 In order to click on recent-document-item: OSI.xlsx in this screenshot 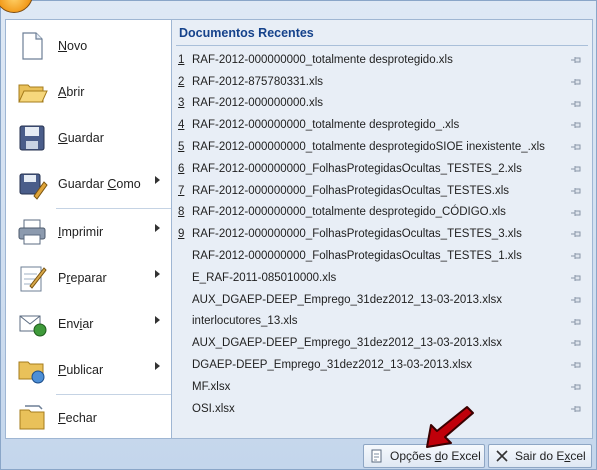, I will do `click(382, 409)`.